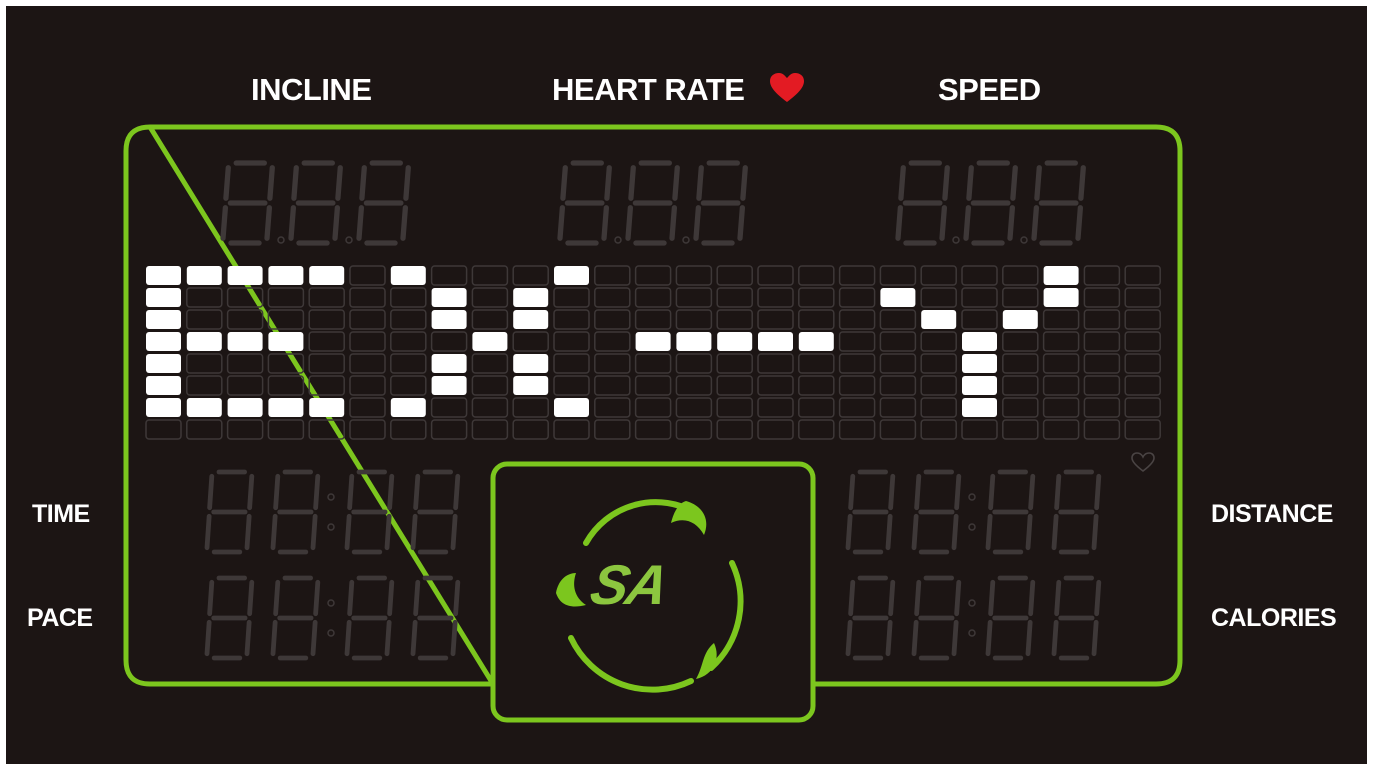  I want to click on pace-digit, so click(295, 618).